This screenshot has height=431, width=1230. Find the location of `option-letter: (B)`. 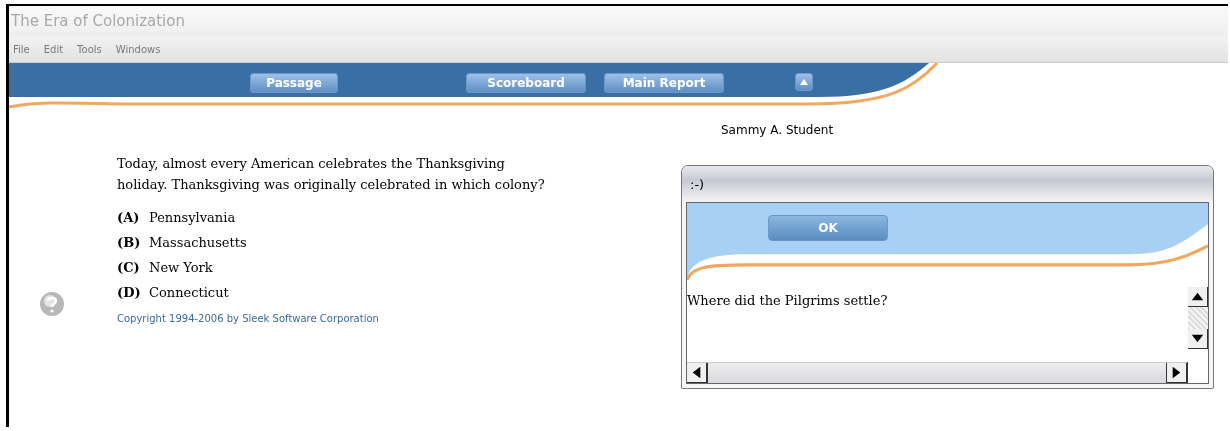

option-letter: (B) is located at coordinates (128, 242).